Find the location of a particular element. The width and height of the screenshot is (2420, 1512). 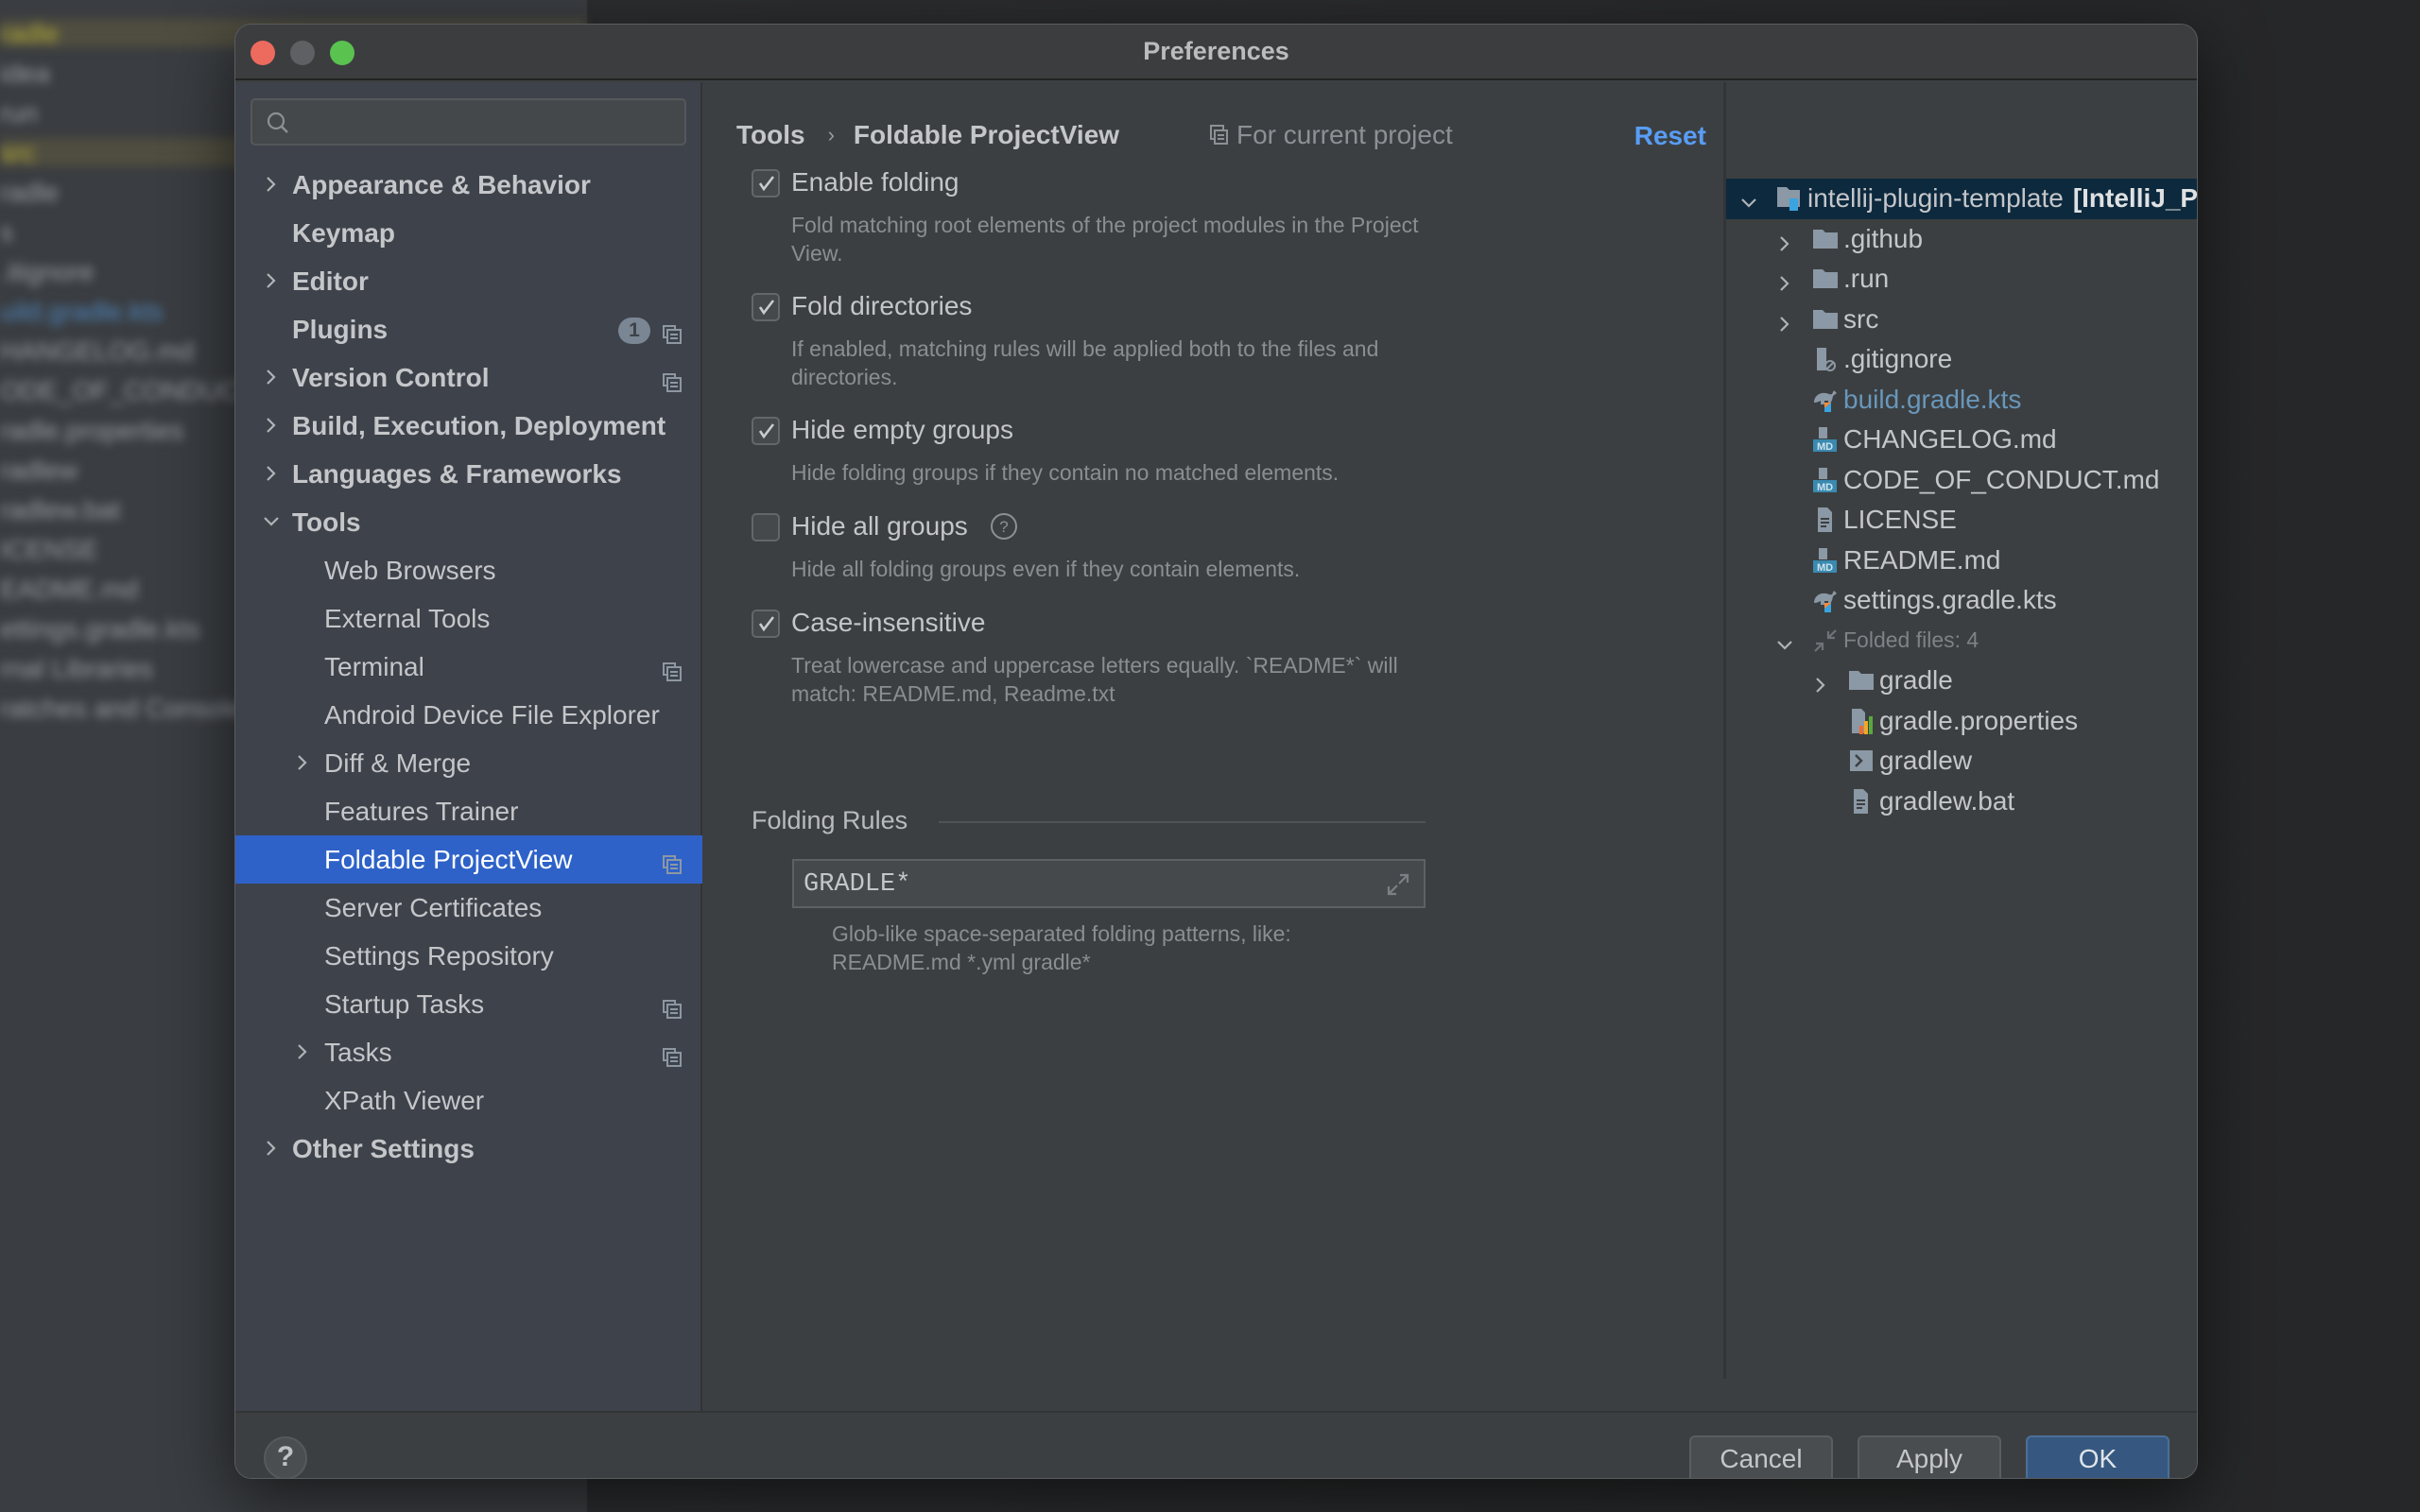

option-label: Hide all groups is located at coordinates (879, 526).